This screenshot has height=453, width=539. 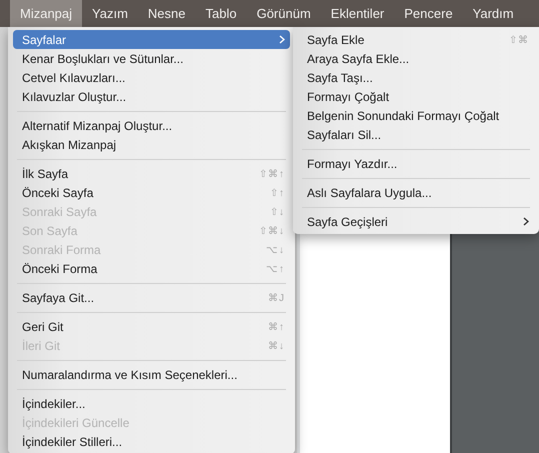 I want to click on shortcut-label: ⇧⌘↑, so click(x=272, y=174).